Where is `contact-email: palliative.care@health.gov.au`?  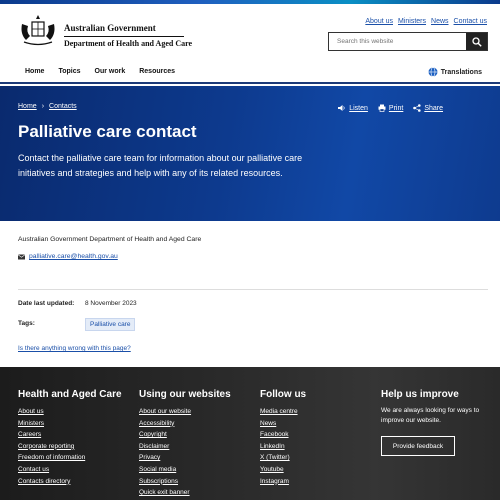
contact-email: palliative.care@health.gov.au is located at coordinates (68, 256).